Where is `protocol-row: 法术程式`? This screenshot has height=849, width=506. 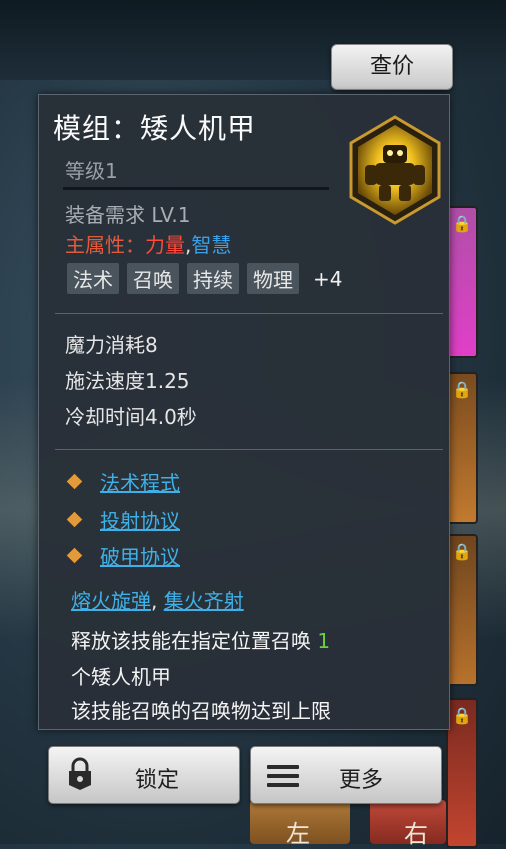
protocol-row: 法术程式 is located at coordinates (123, 481).